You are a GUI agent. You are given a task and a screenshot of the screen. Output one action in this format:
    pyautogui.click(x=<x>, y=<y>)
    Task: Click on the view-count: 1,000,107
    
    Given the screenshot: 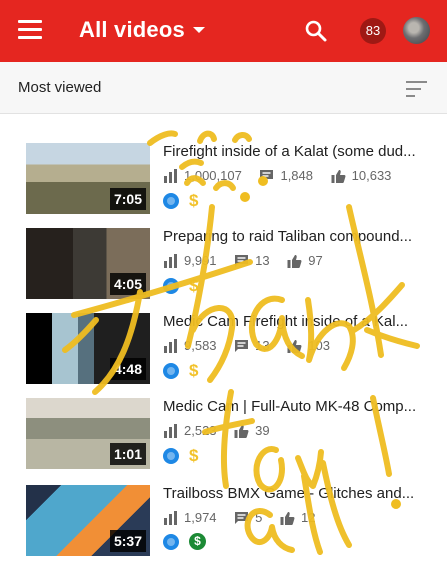 What is the action you would take?
    pyautogui.click(x=213, y=175)
    